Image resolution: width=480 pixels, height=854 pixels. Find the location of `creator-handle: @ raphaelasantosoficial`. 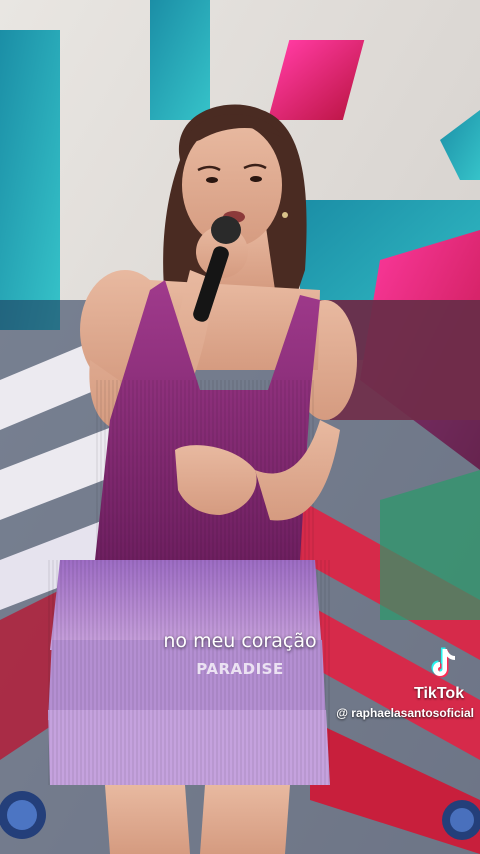

creator-handle: @ raphaelasantosoficial is located at coordinates (405, 713).